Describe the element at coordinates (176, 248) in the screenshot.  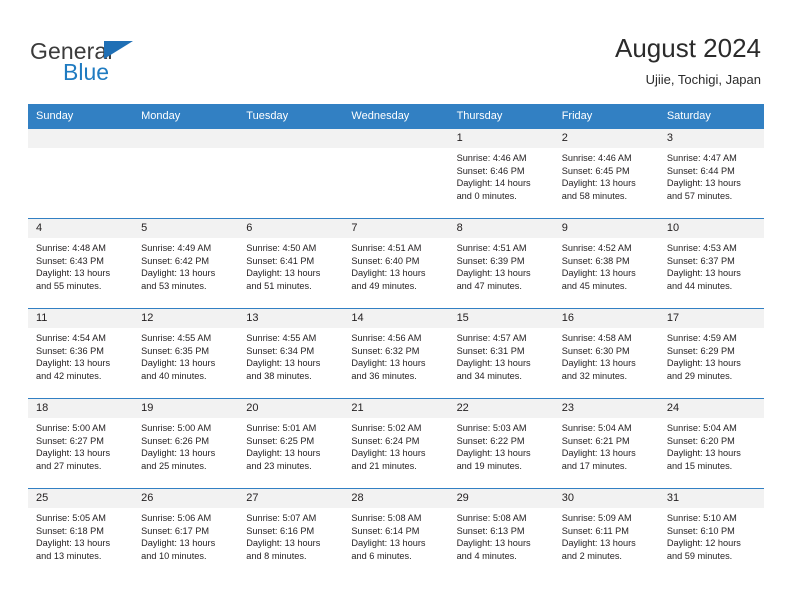
I see `sunrise-text: Sunrise: 4:49 AM` at that location.